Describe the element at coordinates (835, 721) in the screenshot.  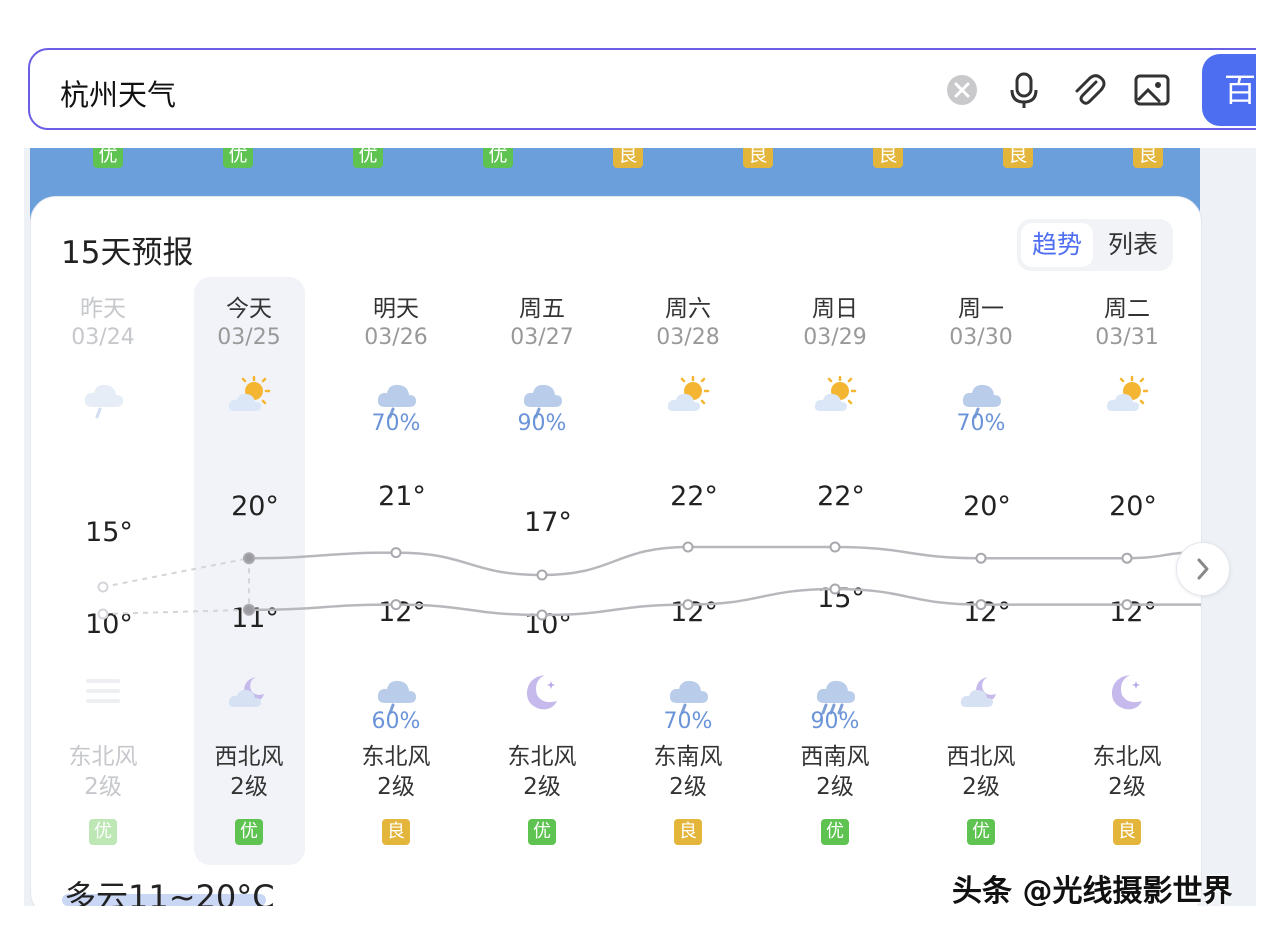
I see `night-precipitation: 90%` at that location.